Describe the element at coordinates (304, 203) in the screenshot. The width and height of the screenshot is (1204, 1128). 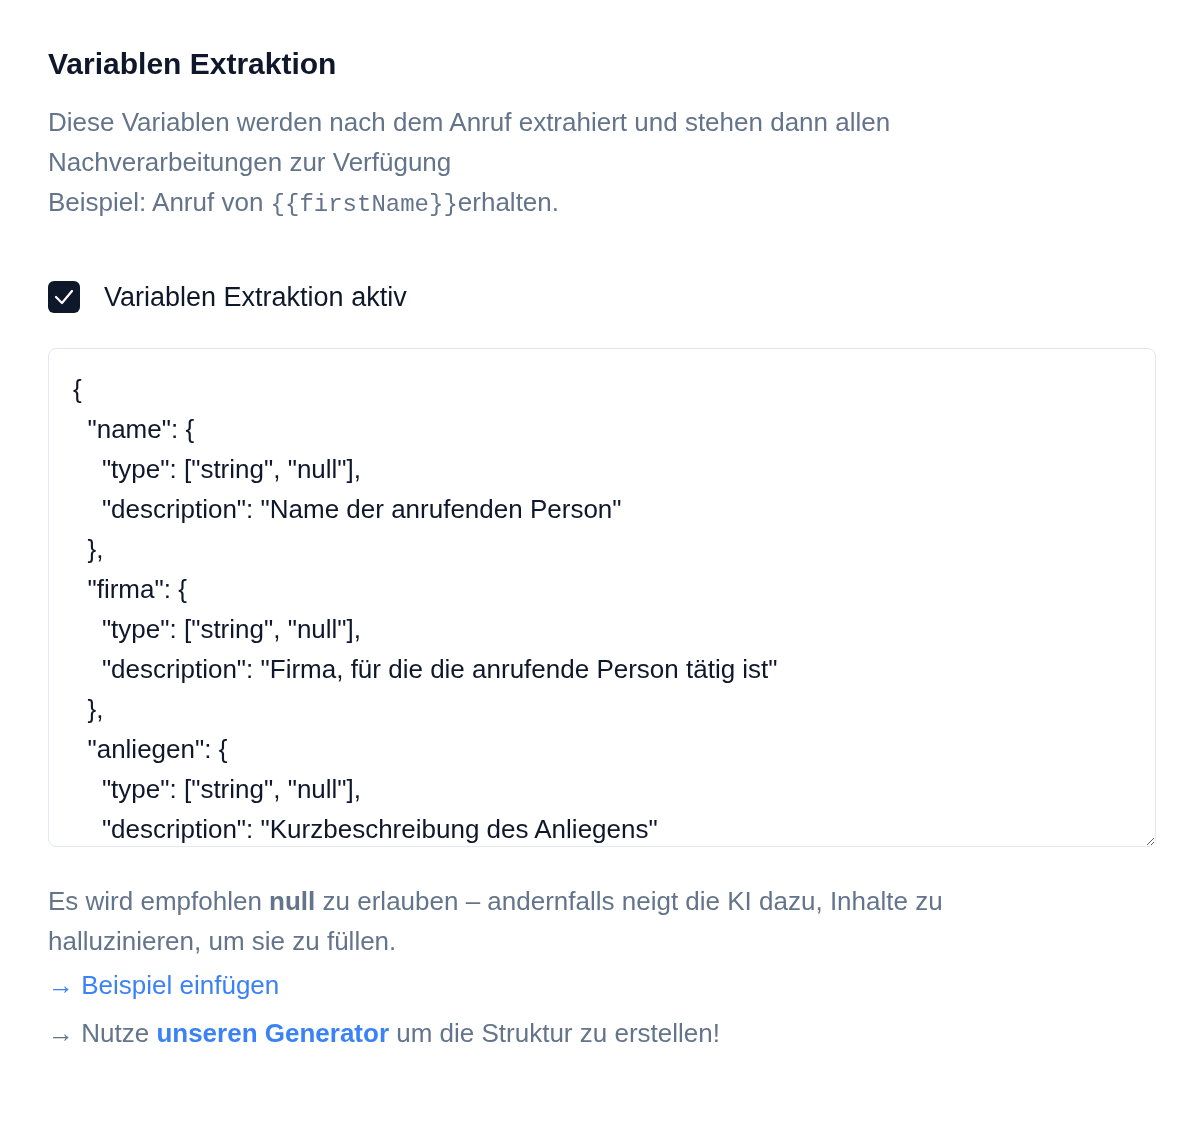
I see `example-text: Beispiel: Anruf von {{firstName}}erhalten.` at that location.